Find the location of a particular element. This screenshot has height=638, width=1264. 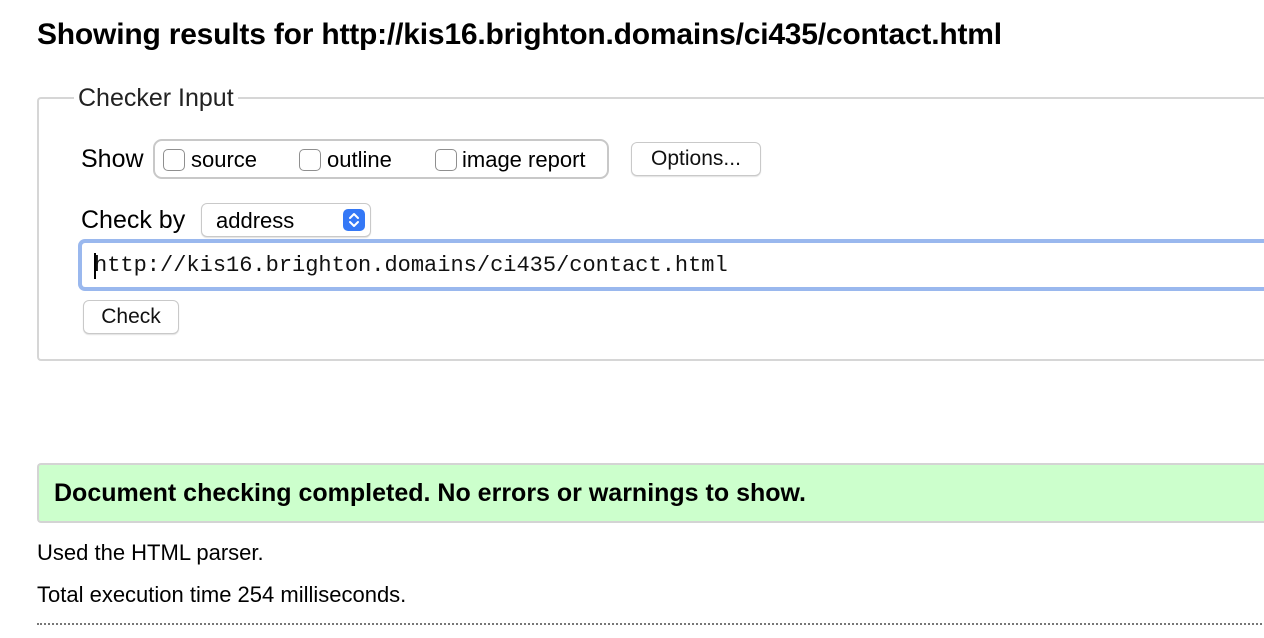

show-options-group: source outline image report is located at coordinates (381, 159).